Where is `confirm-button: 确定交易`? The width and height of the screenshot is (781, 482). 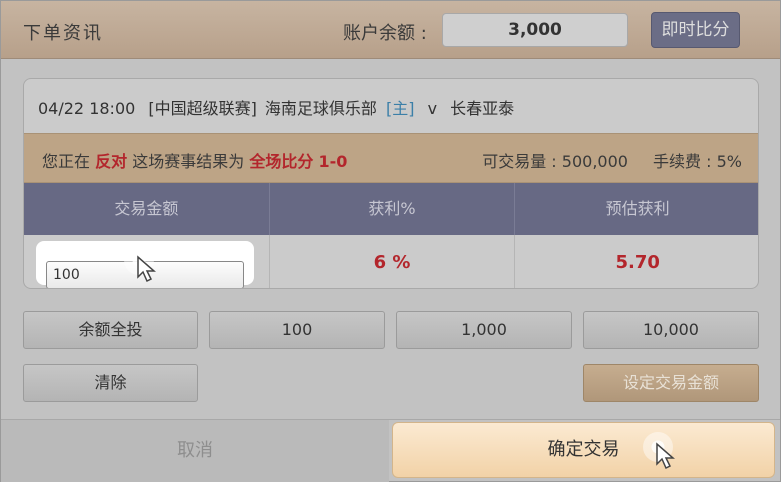
confirm-button: 确定交易 is located at coordinates (583, 450).